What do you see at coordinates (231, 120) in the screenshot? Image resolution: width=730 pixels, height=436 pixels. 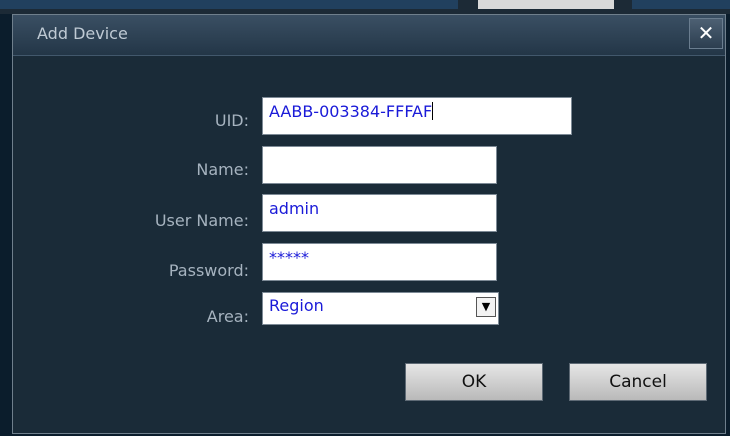 I see `uid-label: UID:` at bounding box center [231, 120].